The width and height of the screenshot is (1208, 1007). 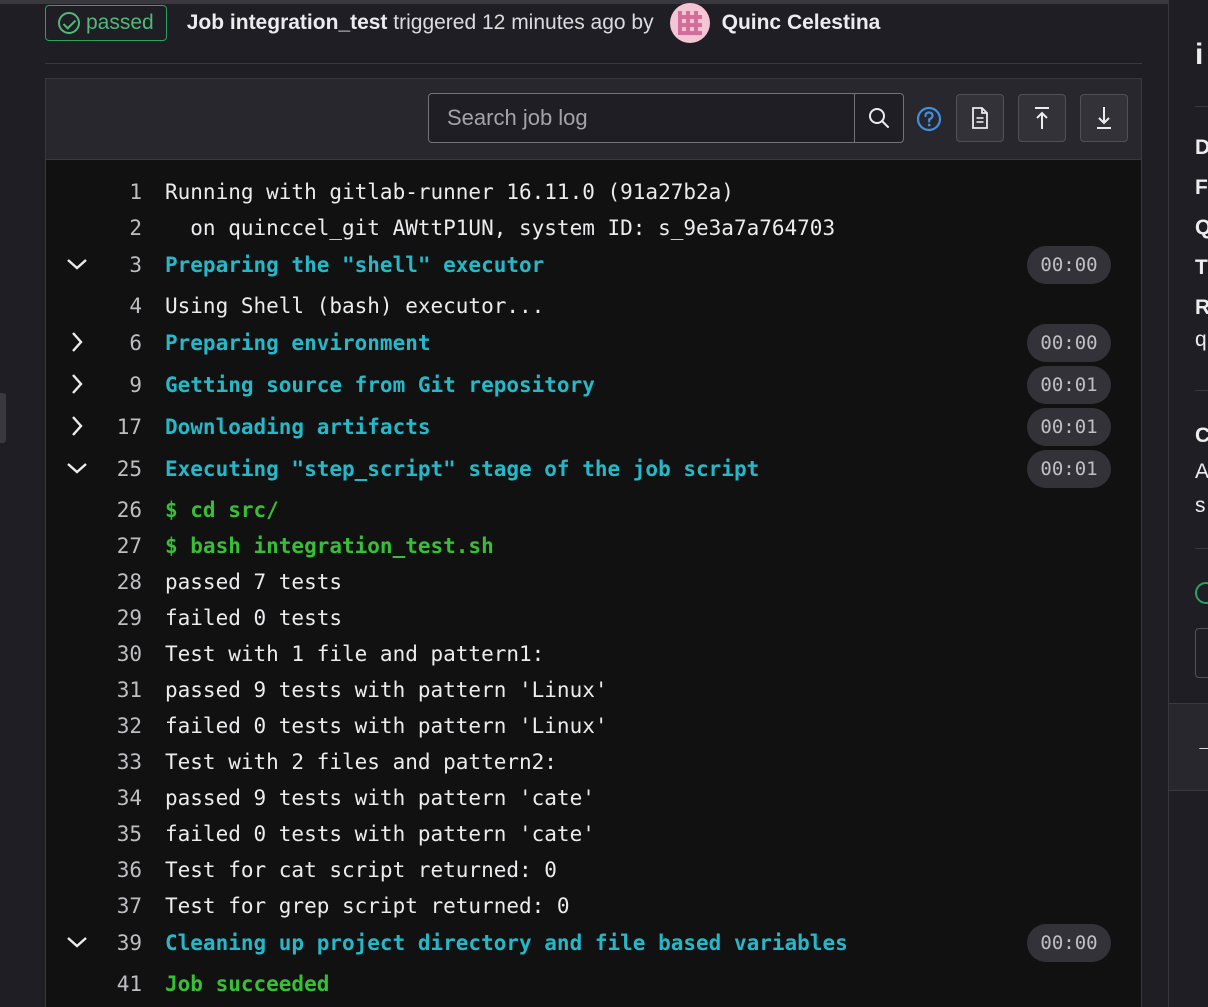 I want to click on avatar, so click(x=689, y=23).